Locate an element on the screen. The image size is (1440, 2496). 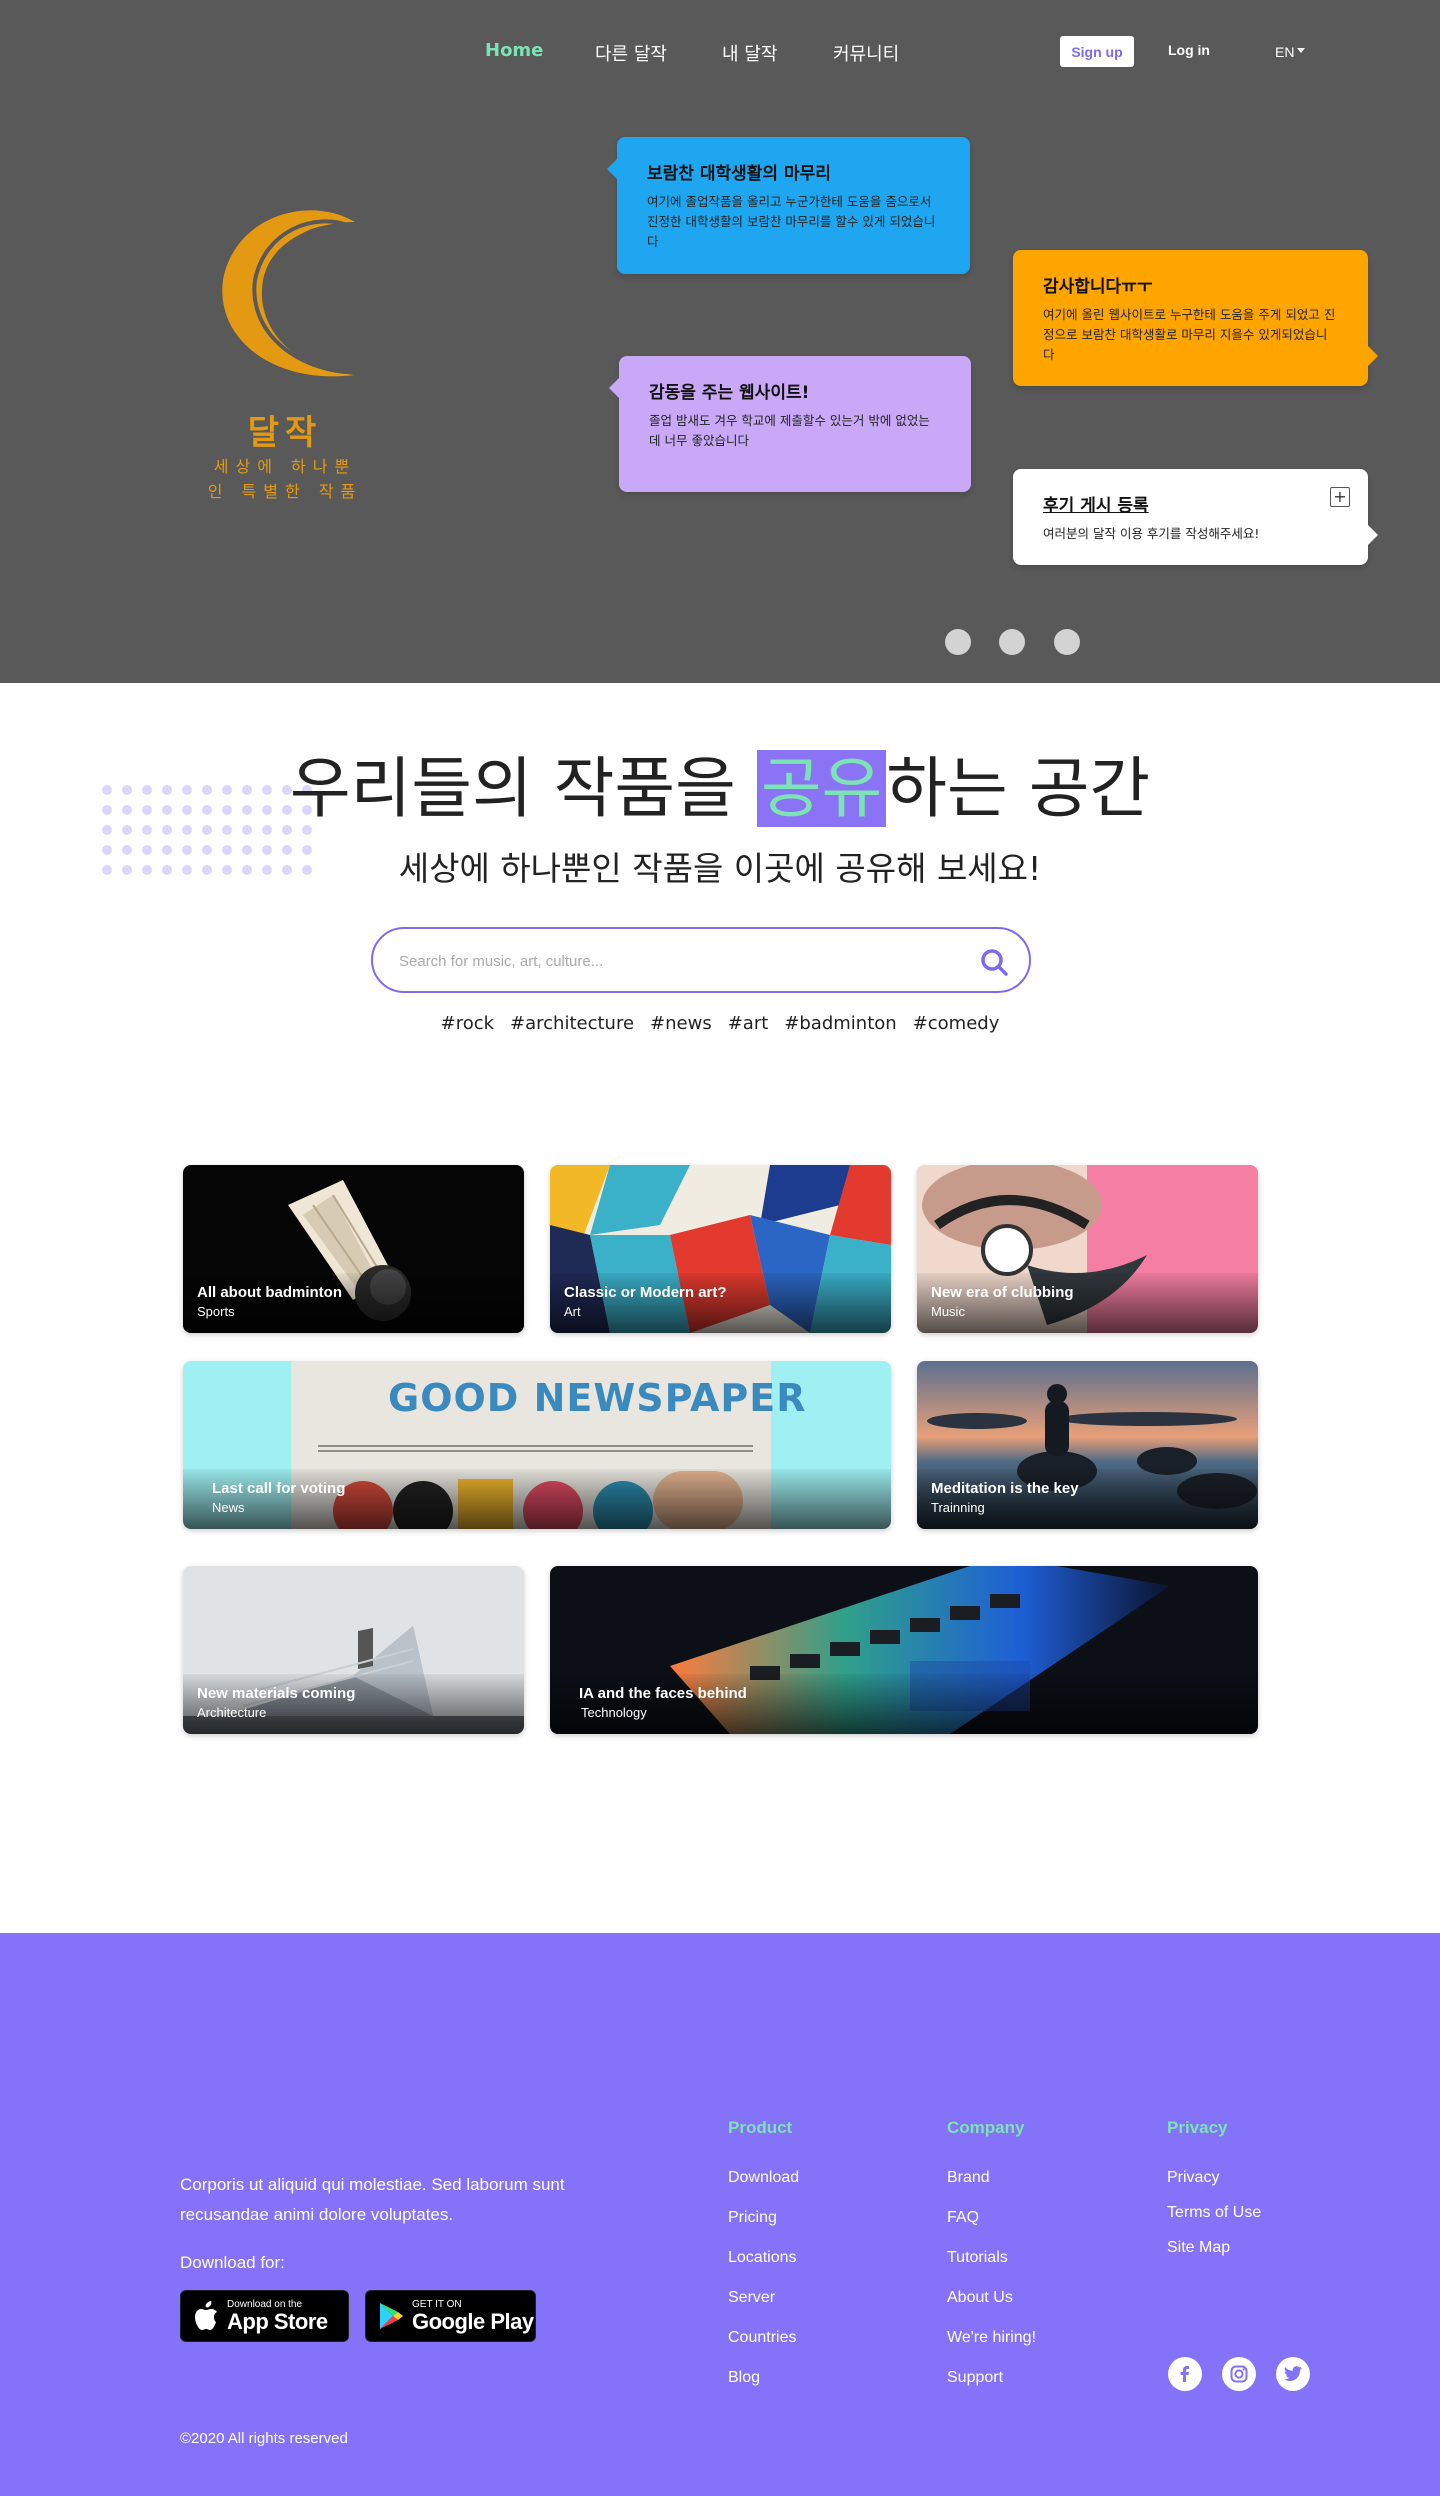
card-title: New era of clubbing is located at coordinates (1002, 1292).